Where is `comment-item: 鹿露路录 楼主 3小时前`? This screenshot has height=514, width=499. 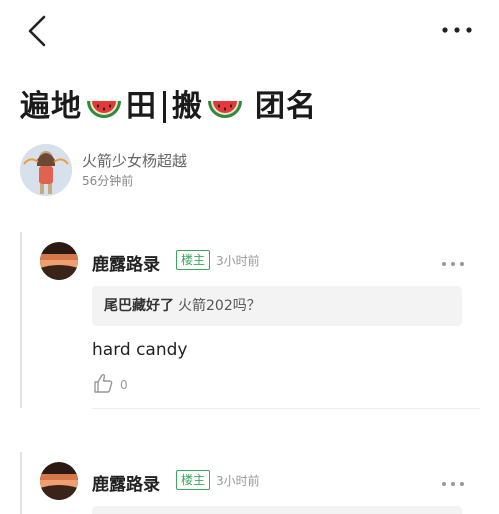
comment-item: 鹿露路录 楼主 3小时前 is located at coordinates (260, 488).